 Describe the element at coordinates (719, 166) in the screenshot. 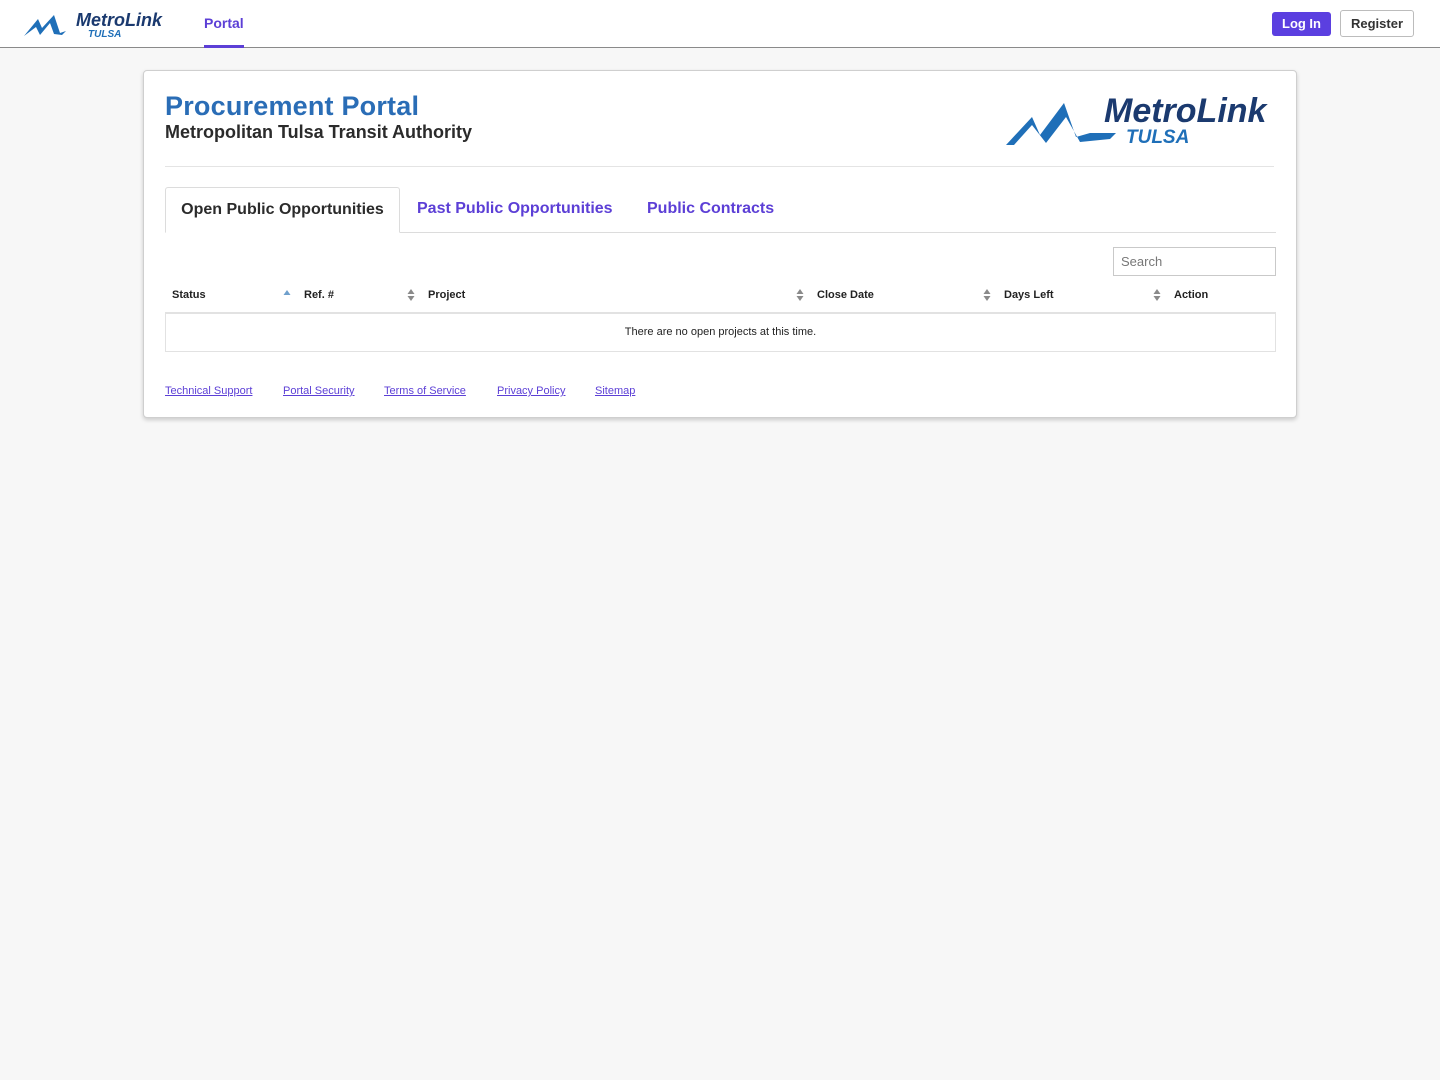

I see `header-divider` at that location.